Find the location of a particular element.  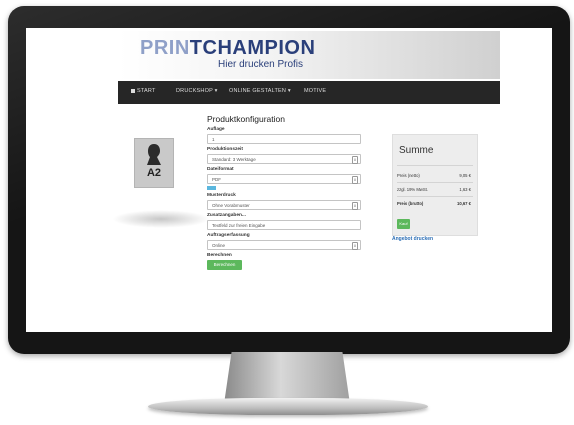

summary-row-vat: zzgl. 19% MwSt. 1,63 € is located at coordinates (435, 189).